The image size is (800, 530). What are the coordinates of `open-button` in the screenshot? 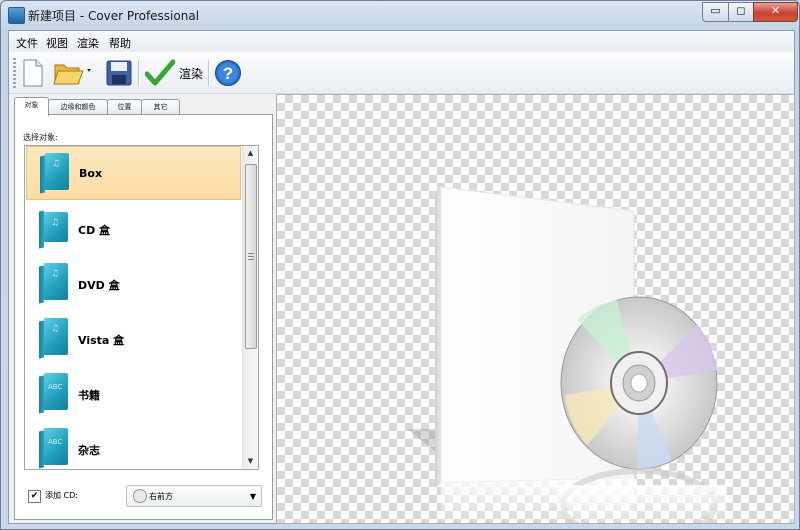 It's located at (73, 73).